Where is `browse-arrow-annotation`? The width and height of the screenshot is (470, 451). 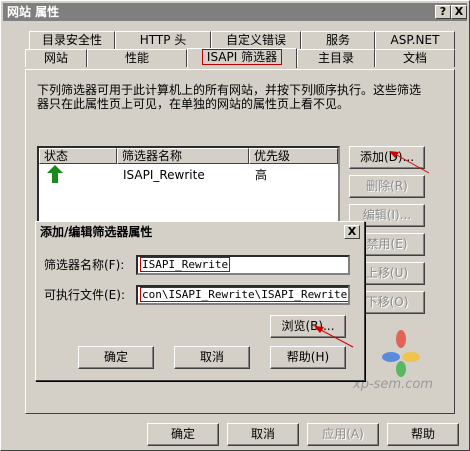 browse-arrow-annotation is located at coordinates (334, 337).